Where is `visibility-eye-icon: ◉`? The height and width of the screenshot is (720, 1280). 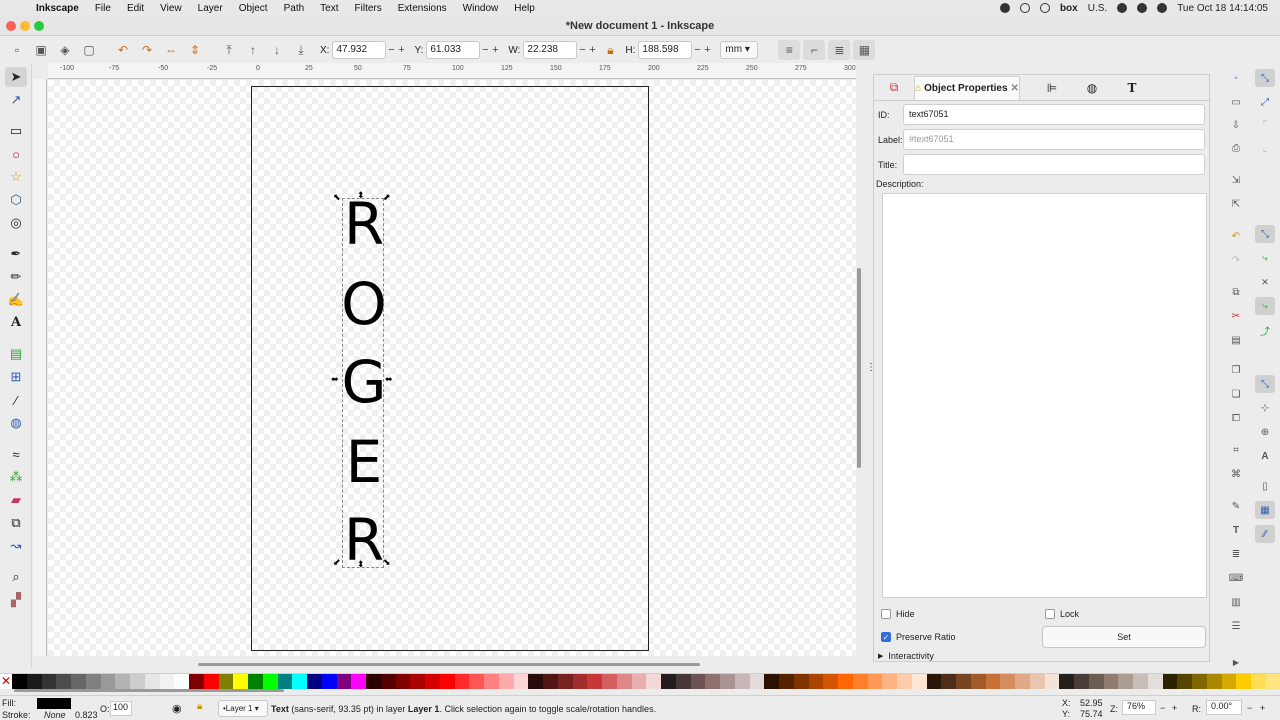 visibility-eye-icon: ◉ is located at coordinates (177, 708).